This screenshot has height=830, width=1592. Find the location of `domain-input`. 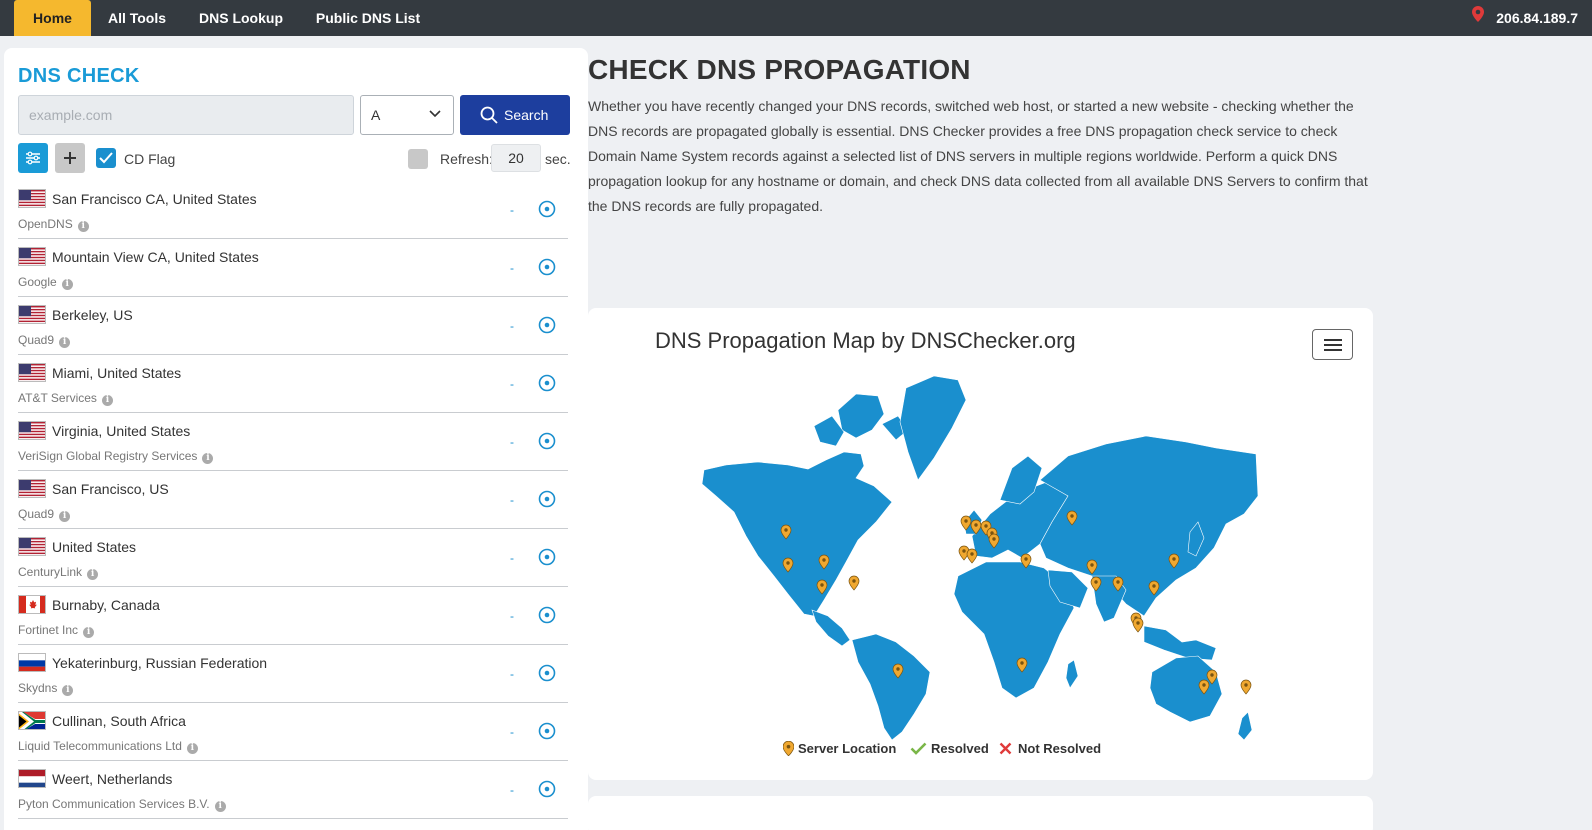

domain-input is located at coordinates (186, 115).